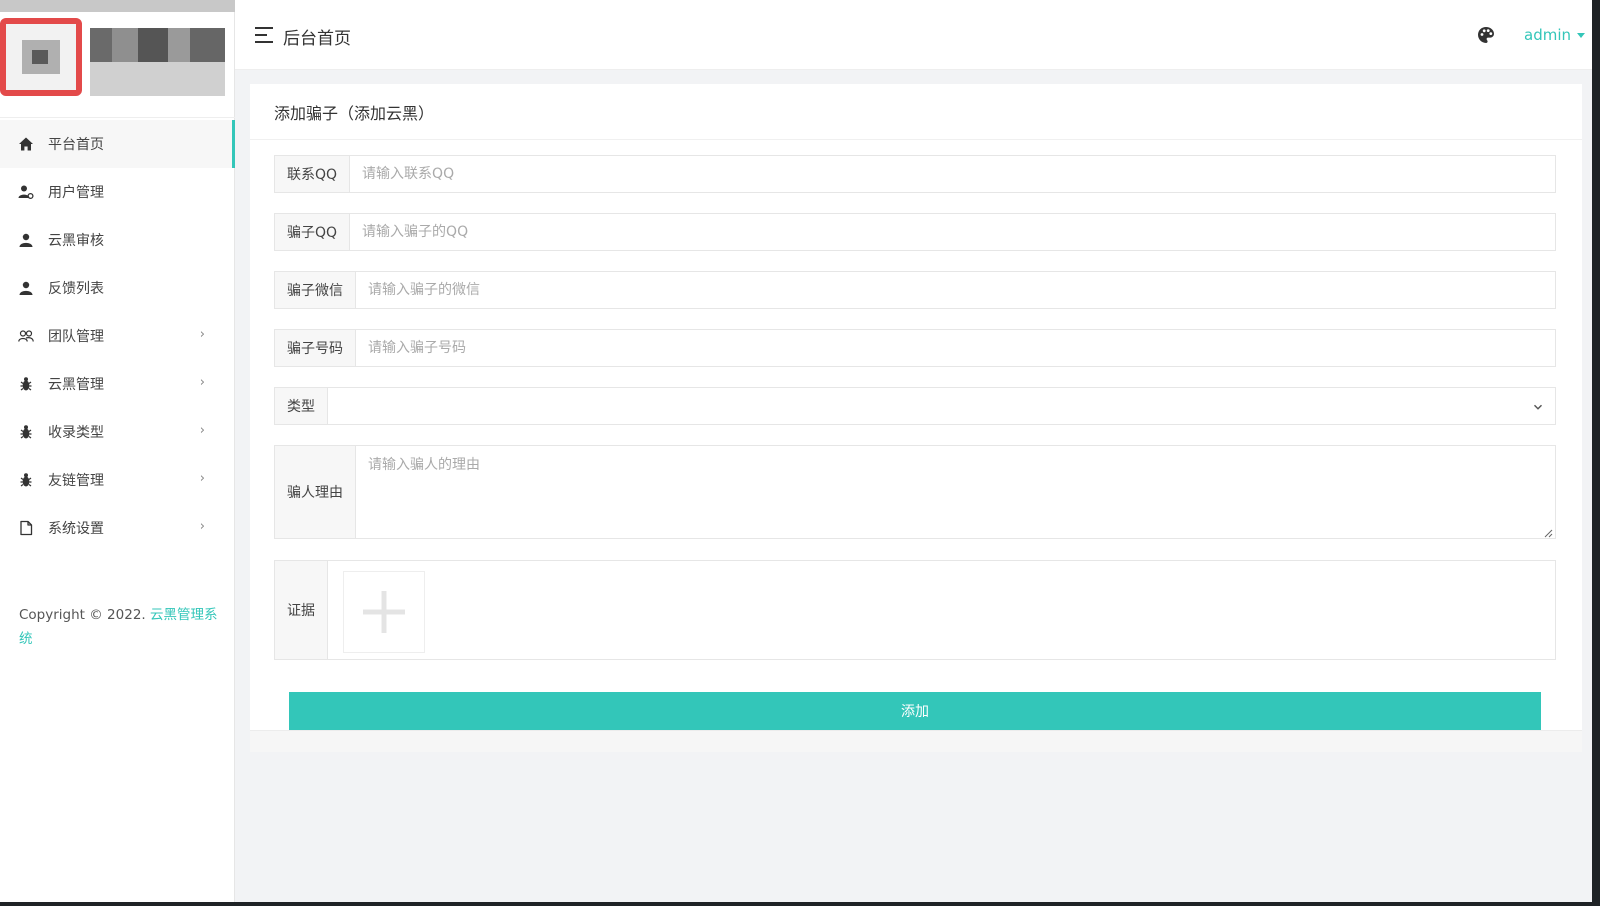 Image resolution: width=1600 pixels, height=906 pixels. What do you see at coordinates (955, 290) in the screenshot?
I see `scammer-wechat-input` at bounding box center [955, 290].